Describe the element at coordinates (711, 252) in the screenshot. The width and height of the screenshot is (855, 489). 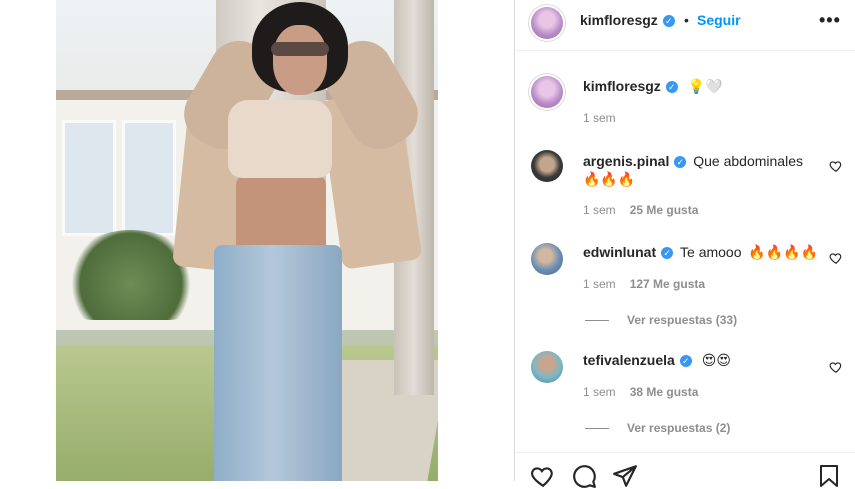
I see `comment-text: Te amooo` at that location.